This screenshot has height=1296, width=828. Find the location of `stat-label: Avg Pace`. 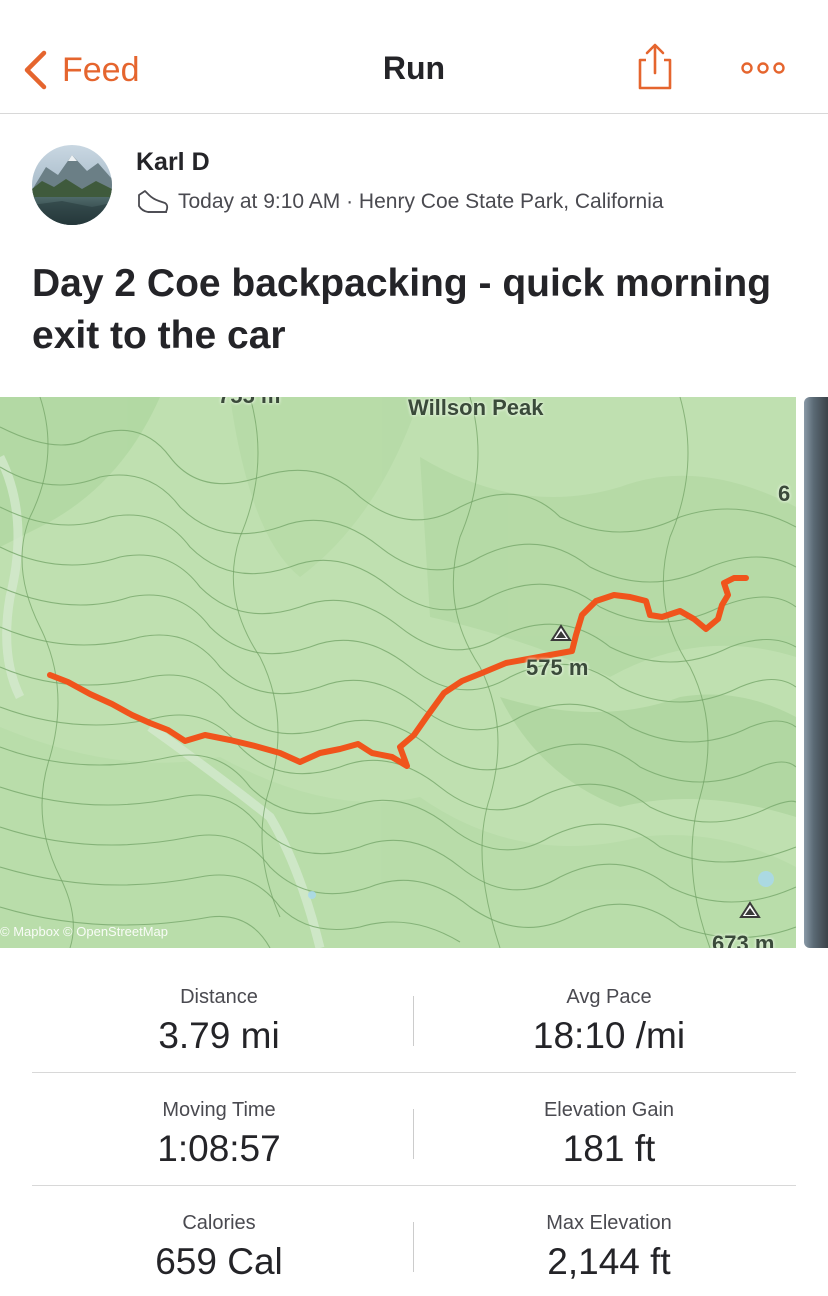

stat-label: Avg Pace is located at coordinates (609, 997).